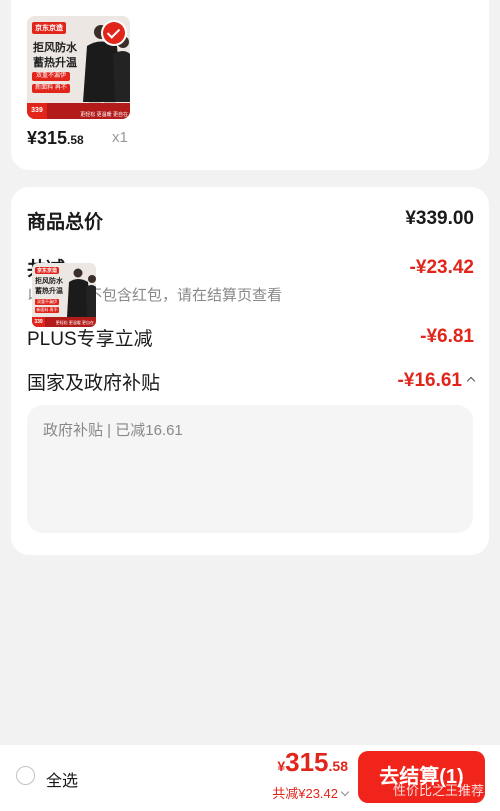 The width and height of the screenshot is (500, 811). Describe the element at coordinates (65, 222) in the screenshot. I see `total-label: 商品总价` at that location.